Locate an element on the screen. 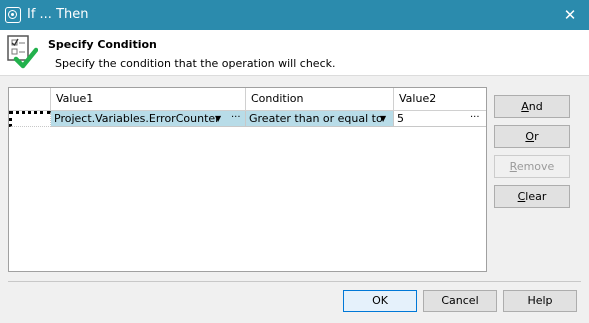  title-bar: If ... Then ✕ is located at coordinates (294, 15).